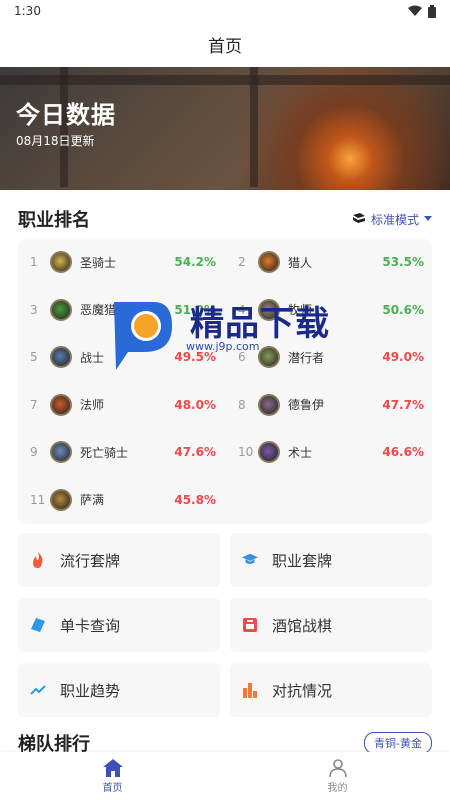 Image resolution: width=450 pixels, height=800 pixels. Describe the element at coordinates (118, 262) in the screenshot. I see `class-rank-item: 1 圣骑士 54.2%` at that location.